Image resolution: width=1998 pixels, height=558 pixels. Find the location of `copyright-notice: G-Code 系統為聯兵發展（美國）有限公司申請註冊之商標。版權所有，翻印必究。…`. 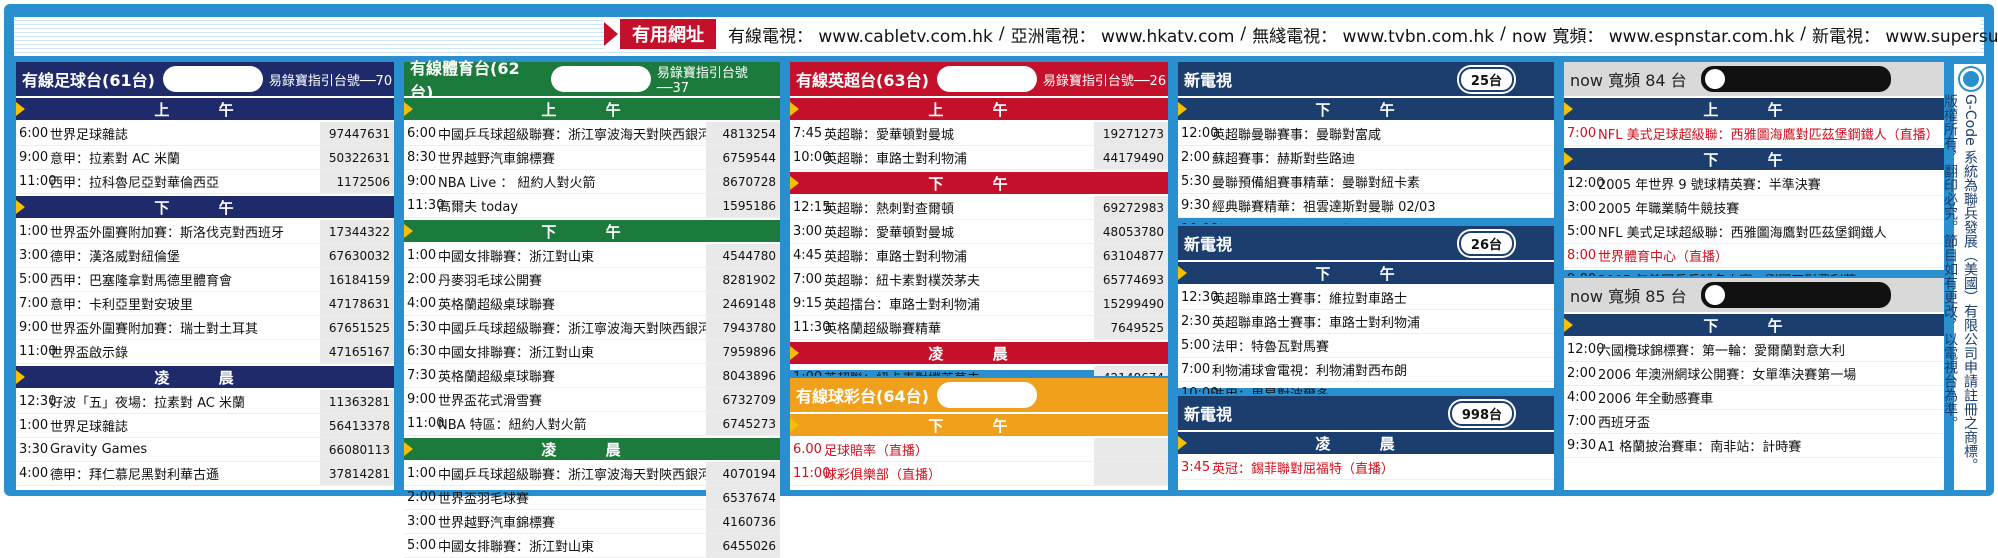

copyright-notice: G-Code 系統為聯兵發展（美國）有限公司申請註冊之商標。版權所有，翻印必究。… is located at coordinates (1965, 277).